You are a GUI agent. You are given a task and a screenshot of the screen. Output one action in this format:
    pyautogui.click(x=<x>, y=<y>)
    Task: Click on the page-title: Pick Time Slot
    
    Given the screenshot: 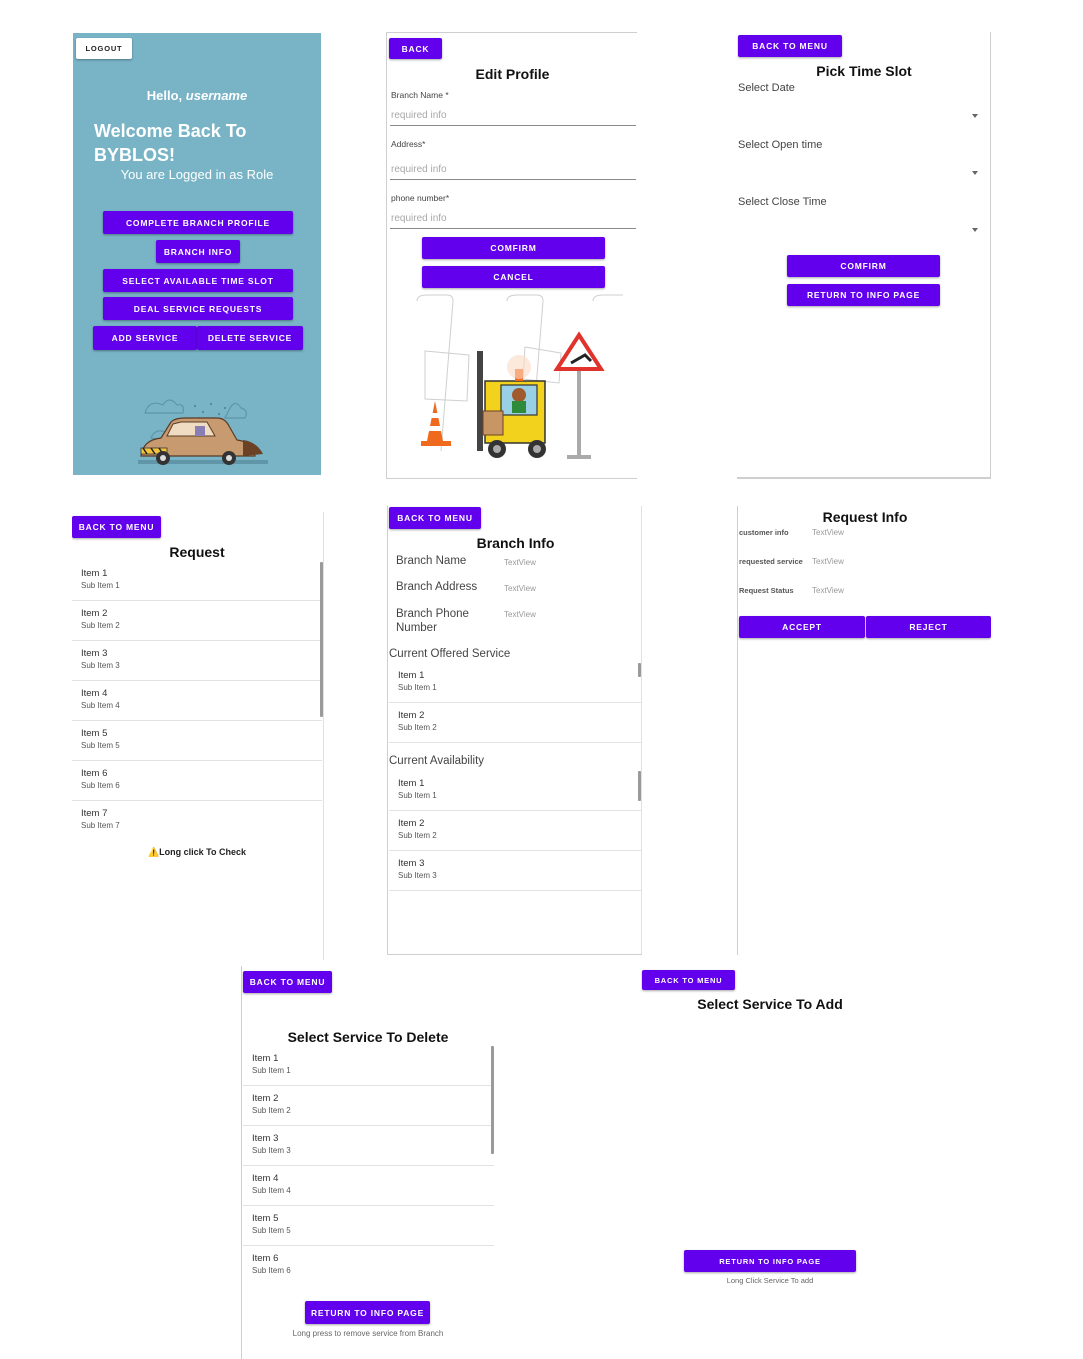 What is the action you would take?
    pyautogui.click(x=864, y=71)
    